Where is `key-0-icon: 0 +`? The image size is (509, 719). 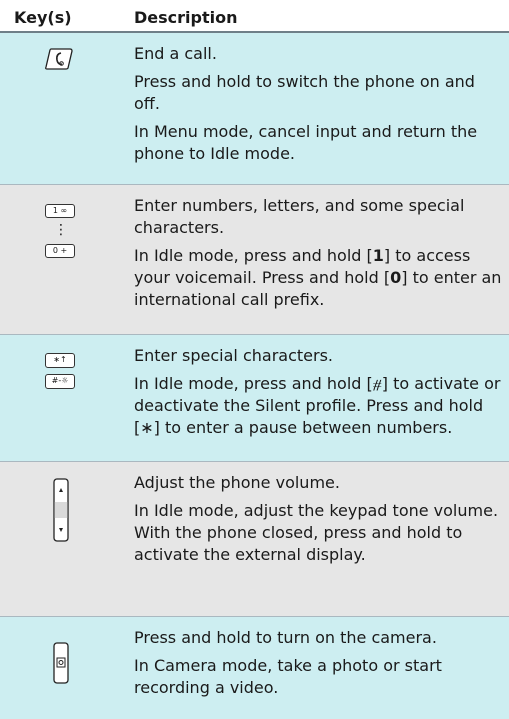 key-0-icon: 0 + is located at coordinates (60, 251).